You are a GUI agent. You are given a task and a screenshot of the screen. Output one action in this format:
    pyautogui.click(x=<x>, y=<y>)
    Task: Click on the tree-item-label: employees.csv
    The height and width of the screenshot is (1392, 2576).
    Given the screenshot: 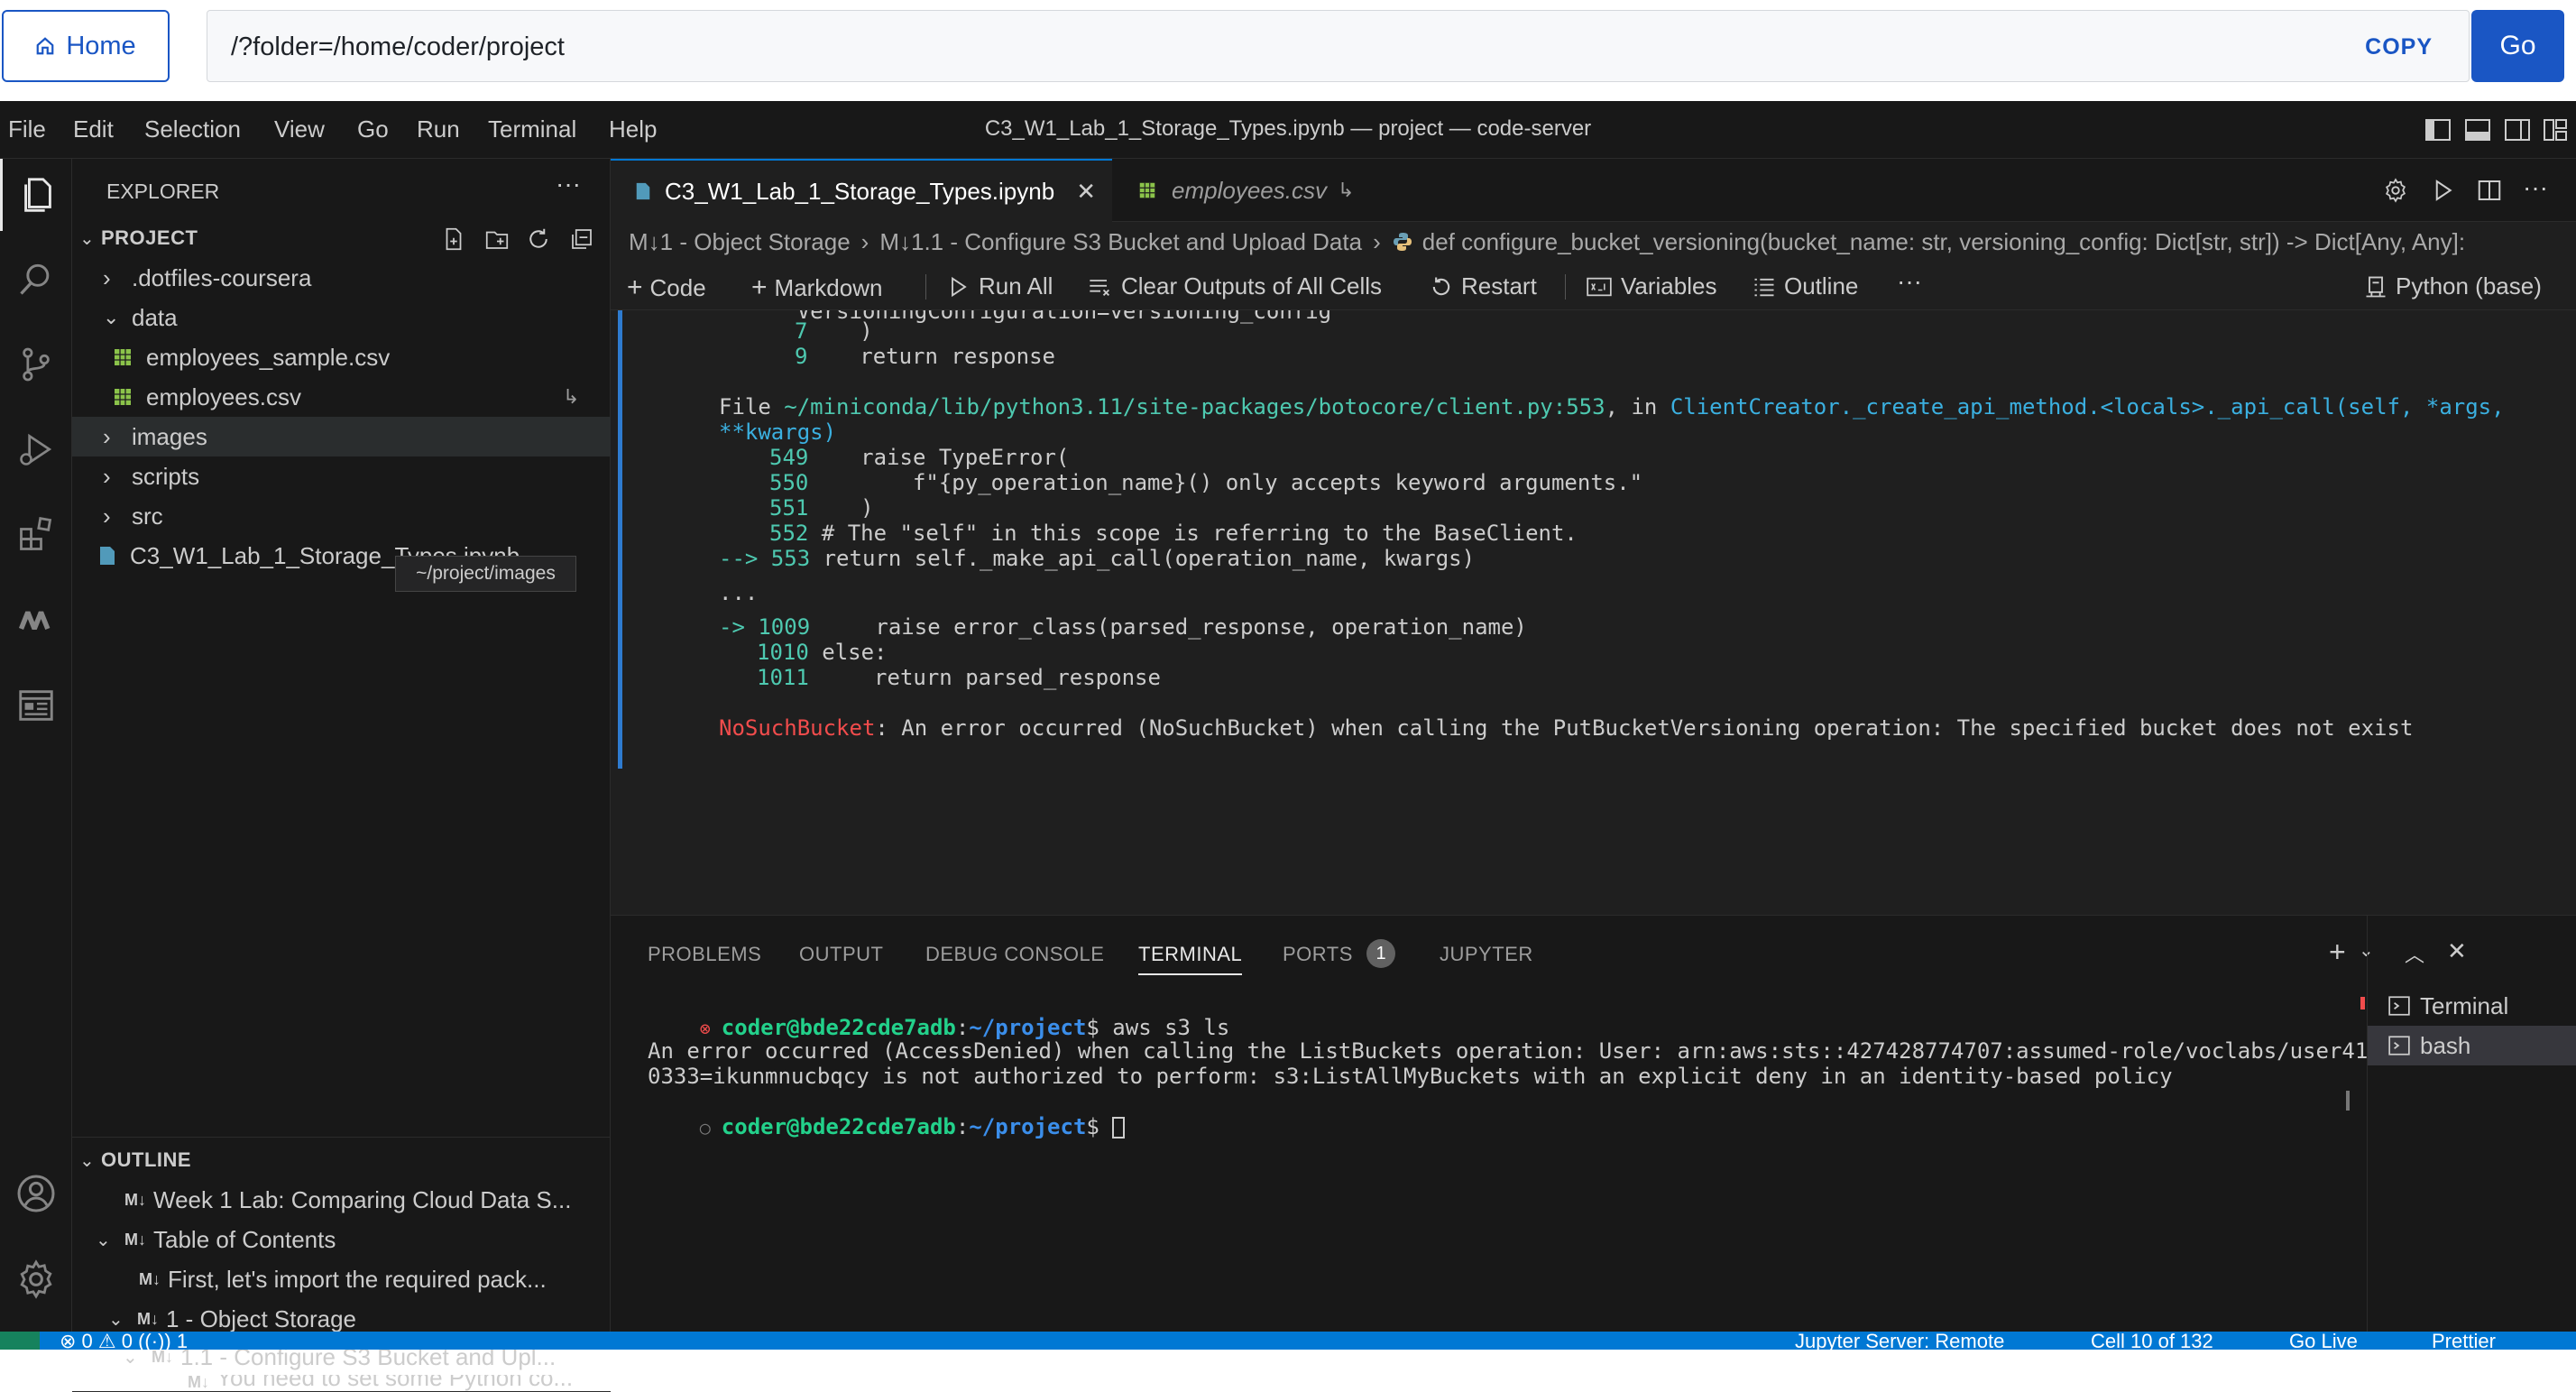 What is the action you would take?
    pyautogui.click(x=223, y=396)
    